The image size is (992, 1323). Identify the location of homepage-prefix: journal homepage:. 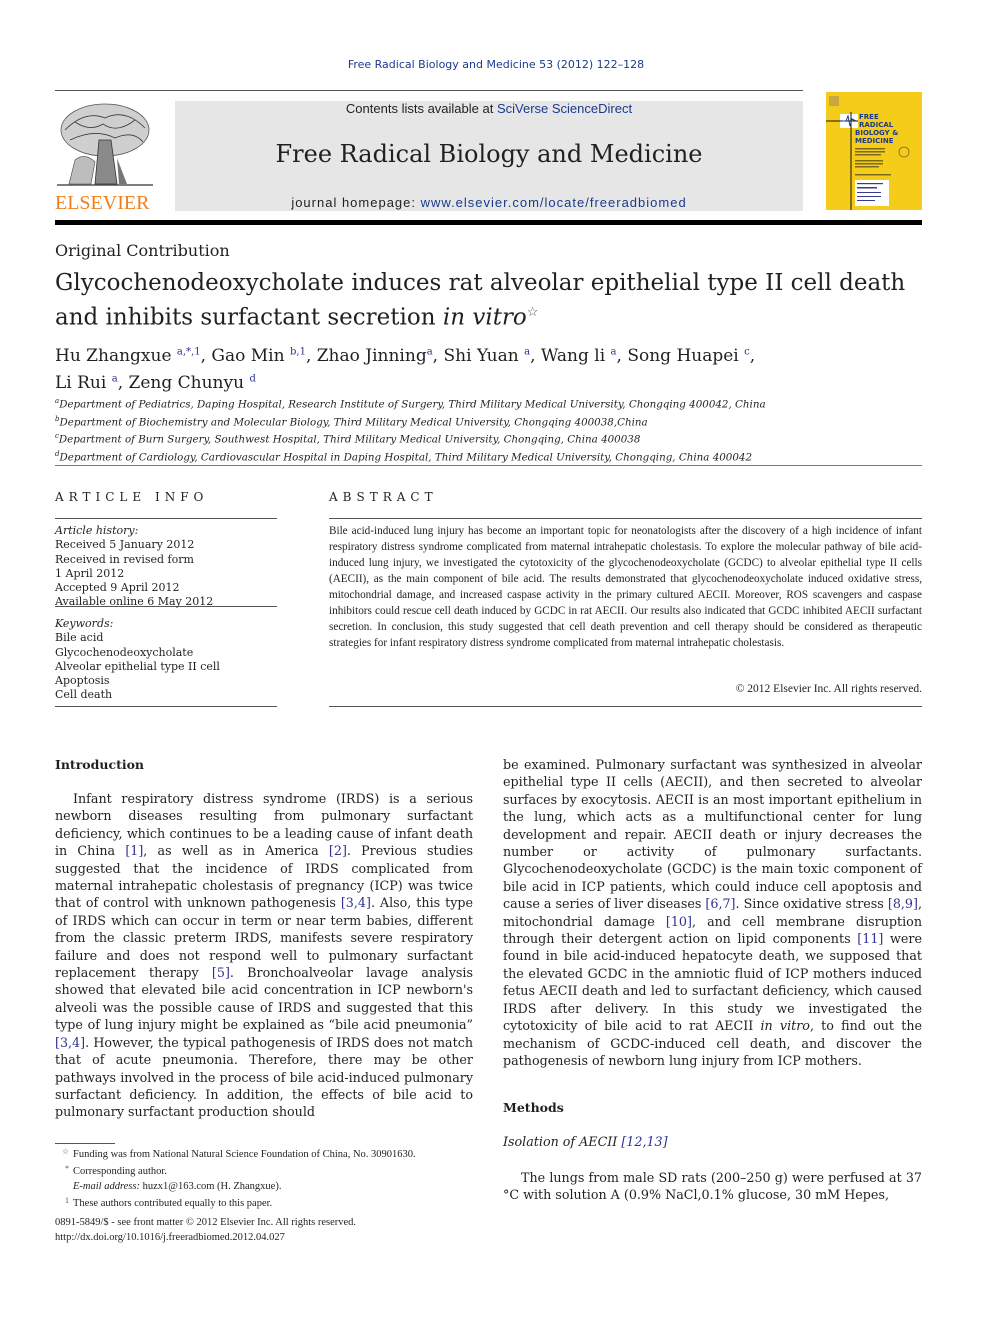
(356, 202).